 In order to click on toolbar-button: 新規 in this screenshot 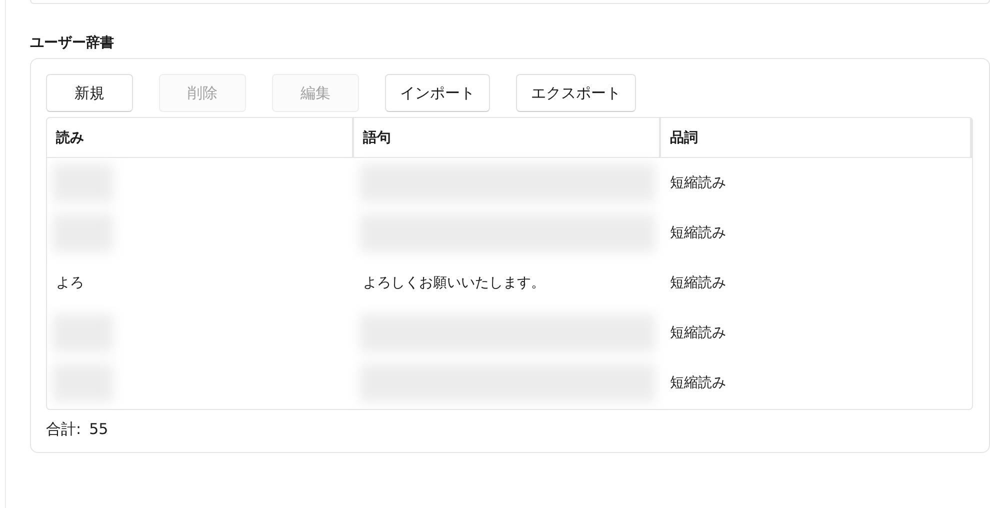, I will do `click(89, 93)`.